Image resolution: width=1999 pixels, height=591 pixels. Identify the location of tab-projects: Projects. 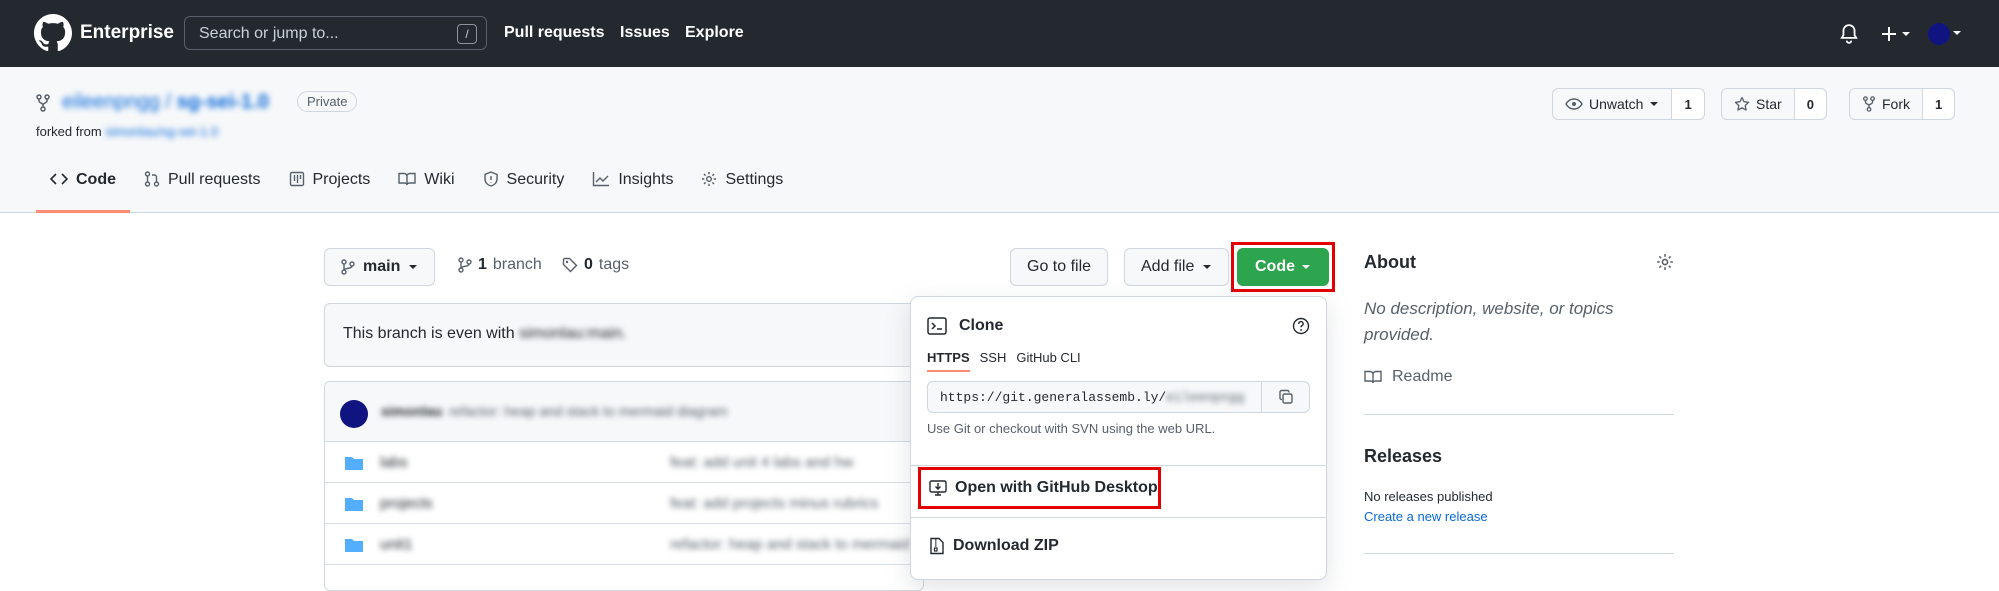
(330, 192).